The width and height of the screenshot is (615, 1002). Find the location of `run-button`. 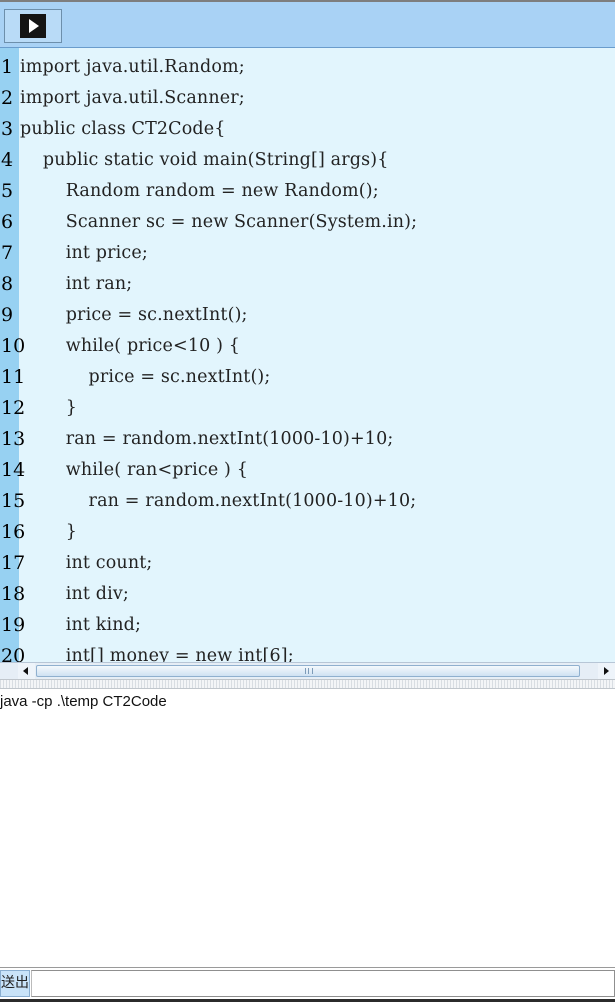

run-button is located at coordinates (33, 26).